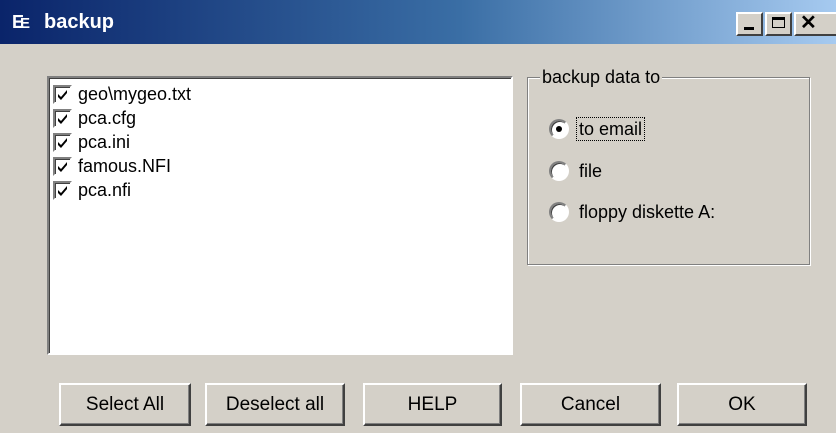 The height and width of the screenshot is (433, 836). I want to click on app-ee-icon: EE, so click(21, 22).